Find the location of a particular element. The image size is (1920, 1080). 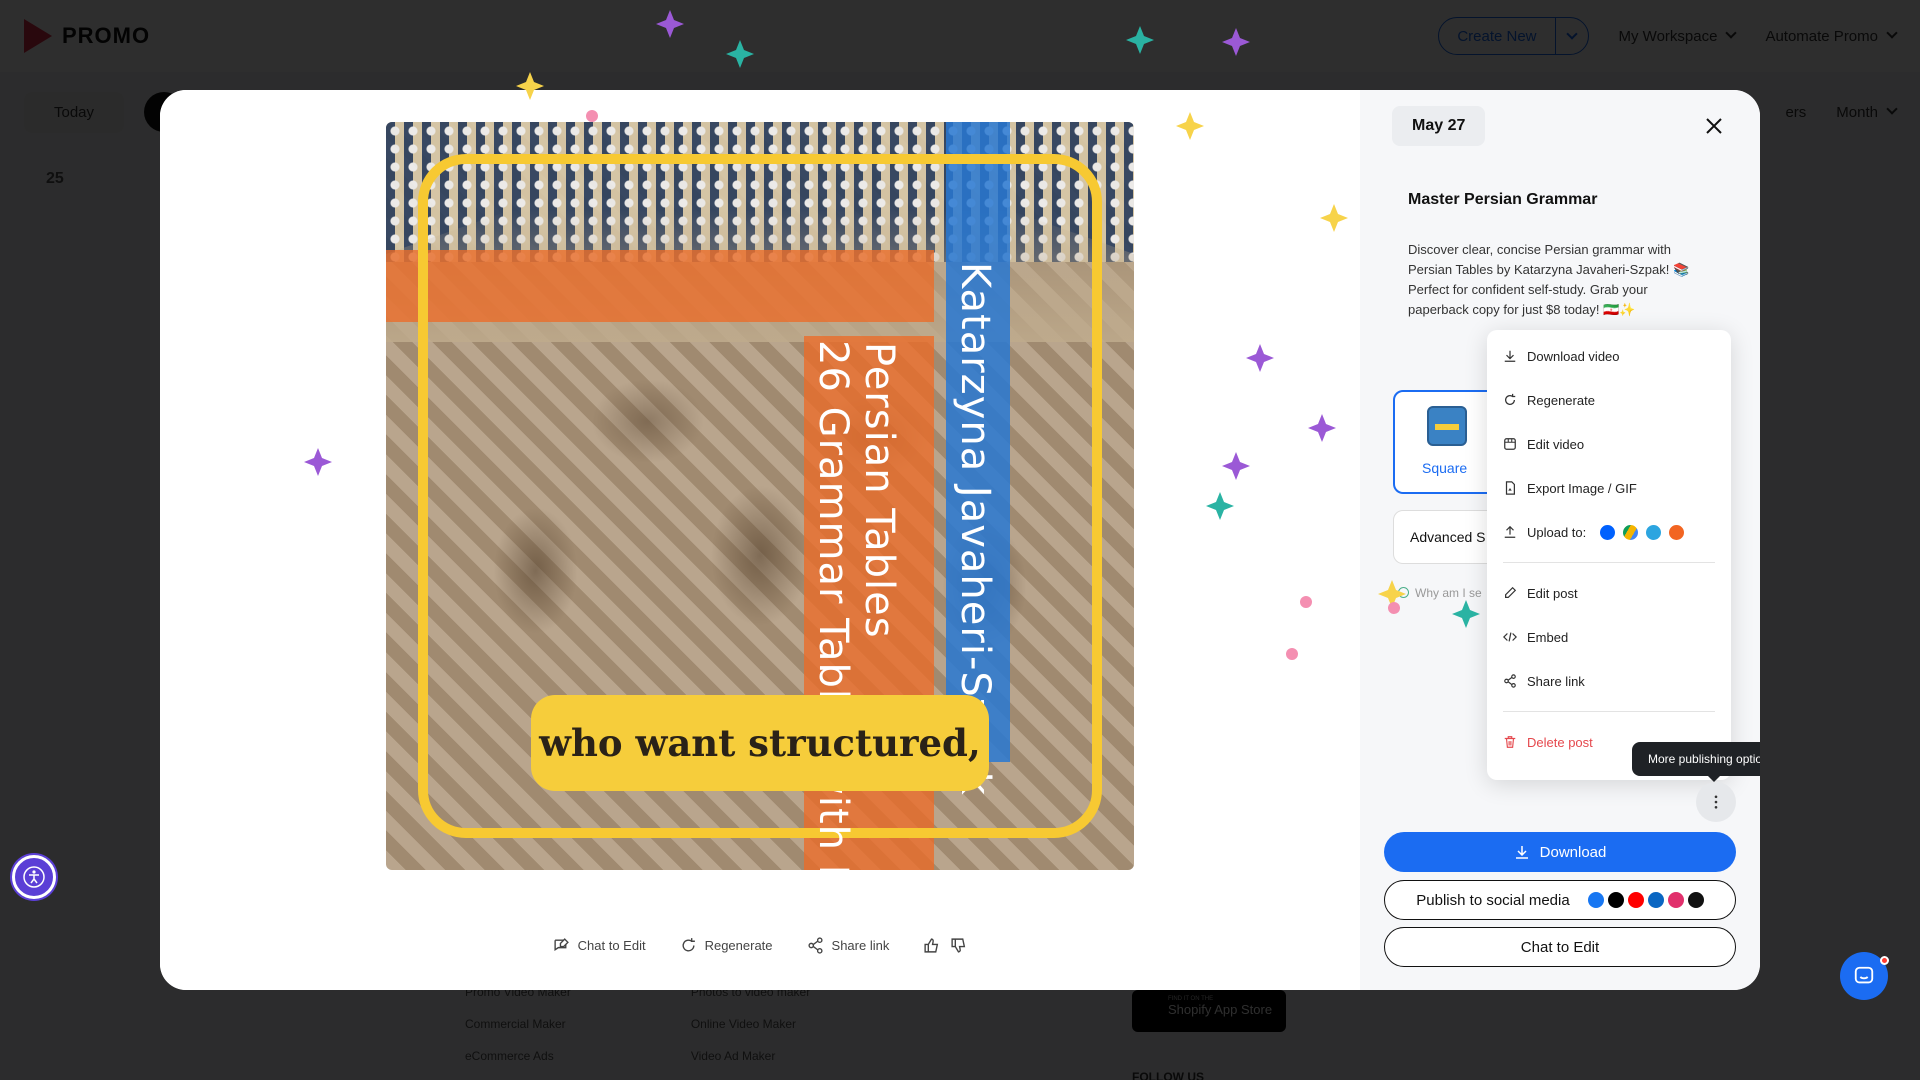

more-options-button is located at coordinates (1716, 802).